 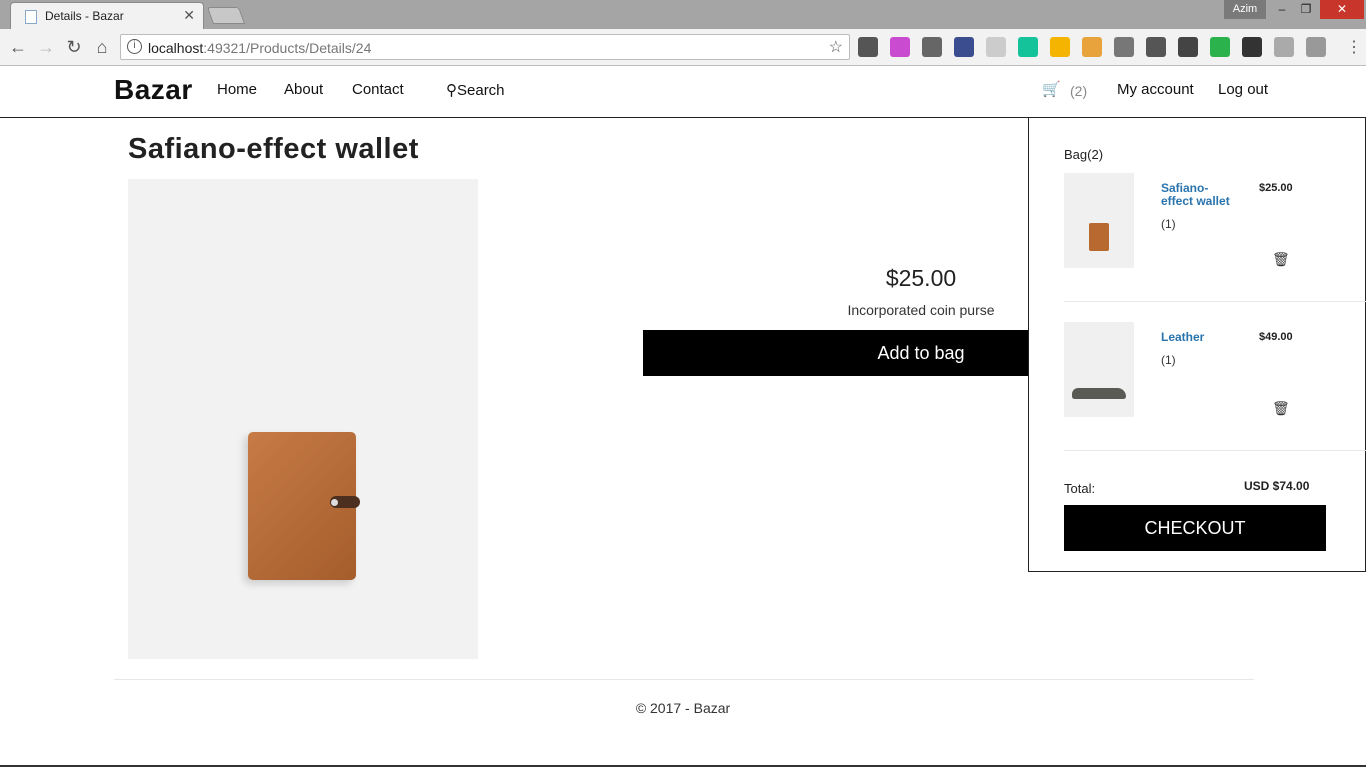 I want to click on drive-icon, so click(x=1060, y=47).